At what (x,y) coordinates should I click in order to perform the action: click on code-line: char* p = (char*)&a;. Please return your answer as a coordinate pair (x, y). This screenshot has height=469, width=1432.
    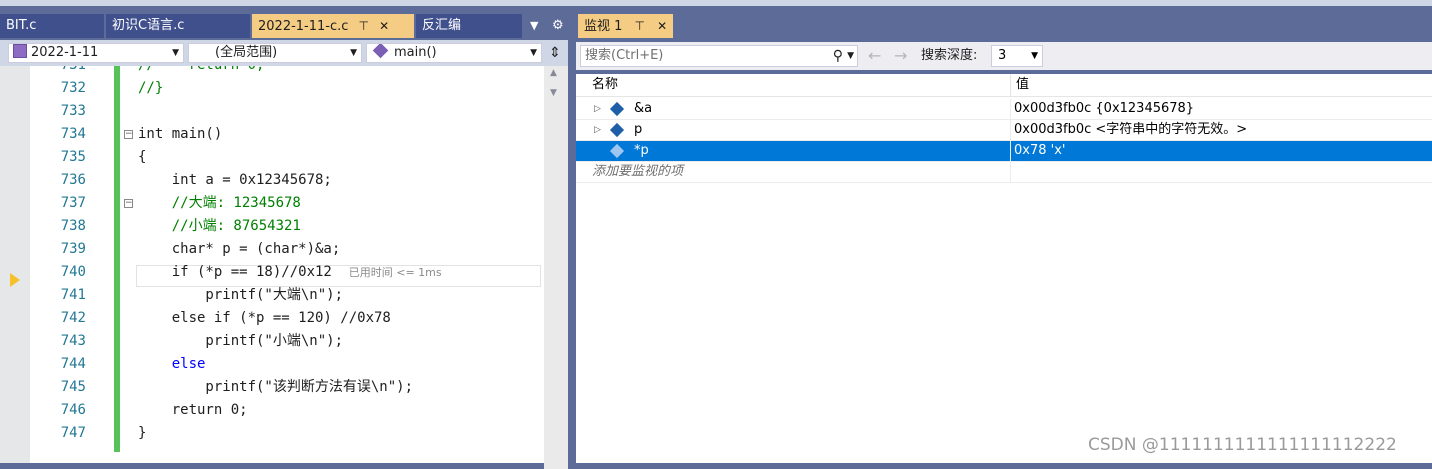
    Looking at the image, I should click on (239, 249).